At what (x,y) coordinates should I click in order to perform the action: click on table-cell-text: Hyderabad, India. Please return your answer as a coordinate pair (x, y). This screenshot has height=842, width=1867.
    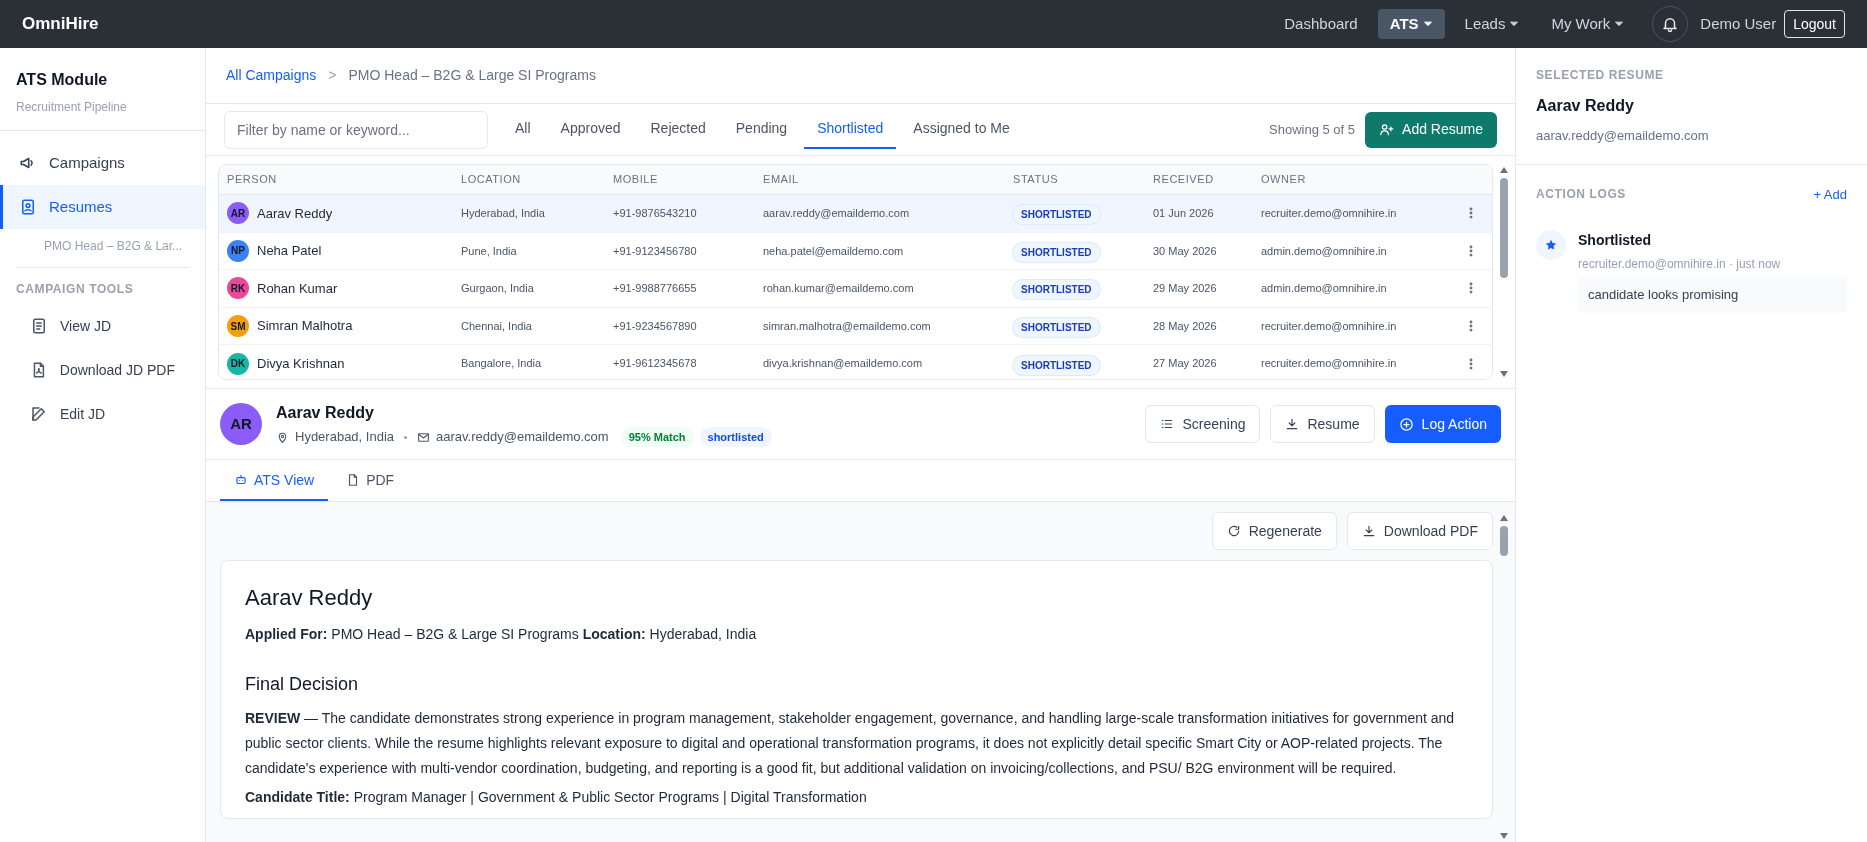
    Looking at the image, I should click on (503, 214).